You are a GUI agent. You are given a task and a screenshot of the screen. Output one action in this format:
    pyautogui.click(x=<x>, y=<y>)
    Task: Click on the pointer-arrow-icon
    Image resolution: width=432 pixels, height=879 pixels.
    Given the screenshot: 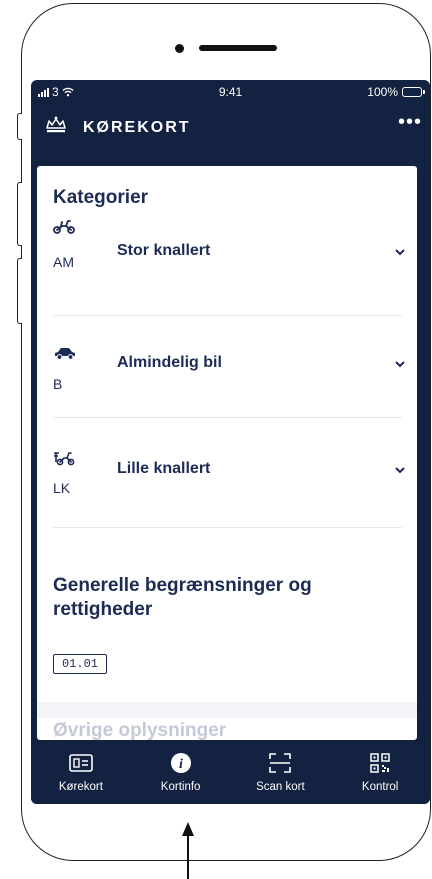 What is the action you would take?
    pyautogui.click(x=188, y=850)
    